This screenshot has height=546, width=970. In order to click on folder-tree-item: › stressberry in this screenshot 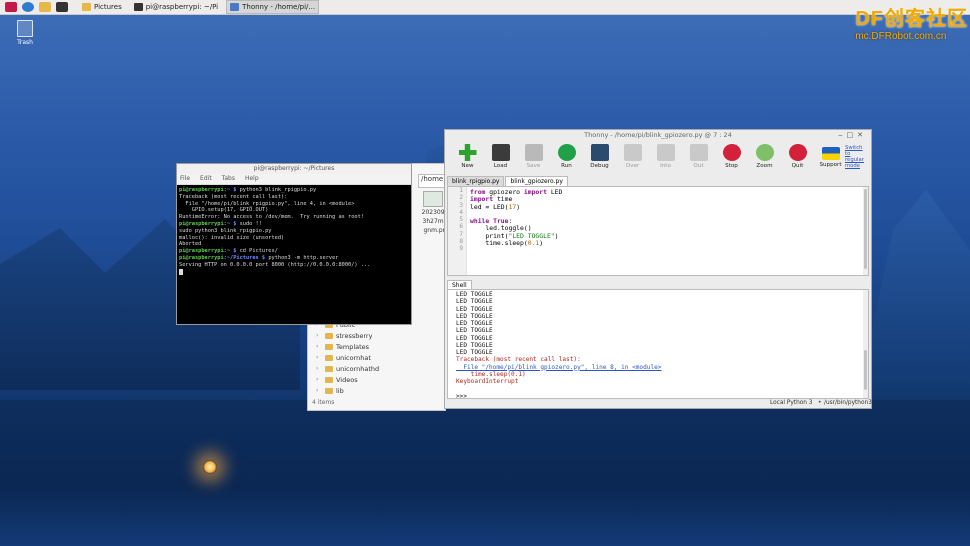, I will do `click(366, 335)`.